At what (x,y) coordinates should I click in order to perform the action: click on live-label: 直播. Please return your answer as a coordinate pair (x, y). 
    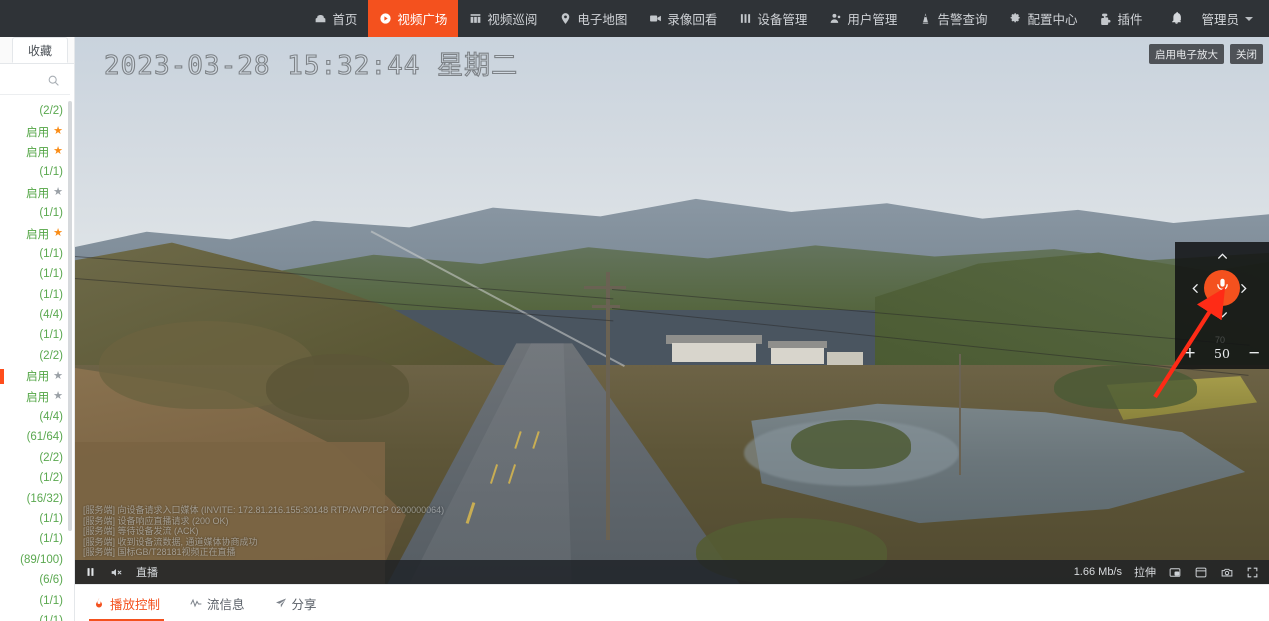
    Looking at the image, I should click on (147, 572).